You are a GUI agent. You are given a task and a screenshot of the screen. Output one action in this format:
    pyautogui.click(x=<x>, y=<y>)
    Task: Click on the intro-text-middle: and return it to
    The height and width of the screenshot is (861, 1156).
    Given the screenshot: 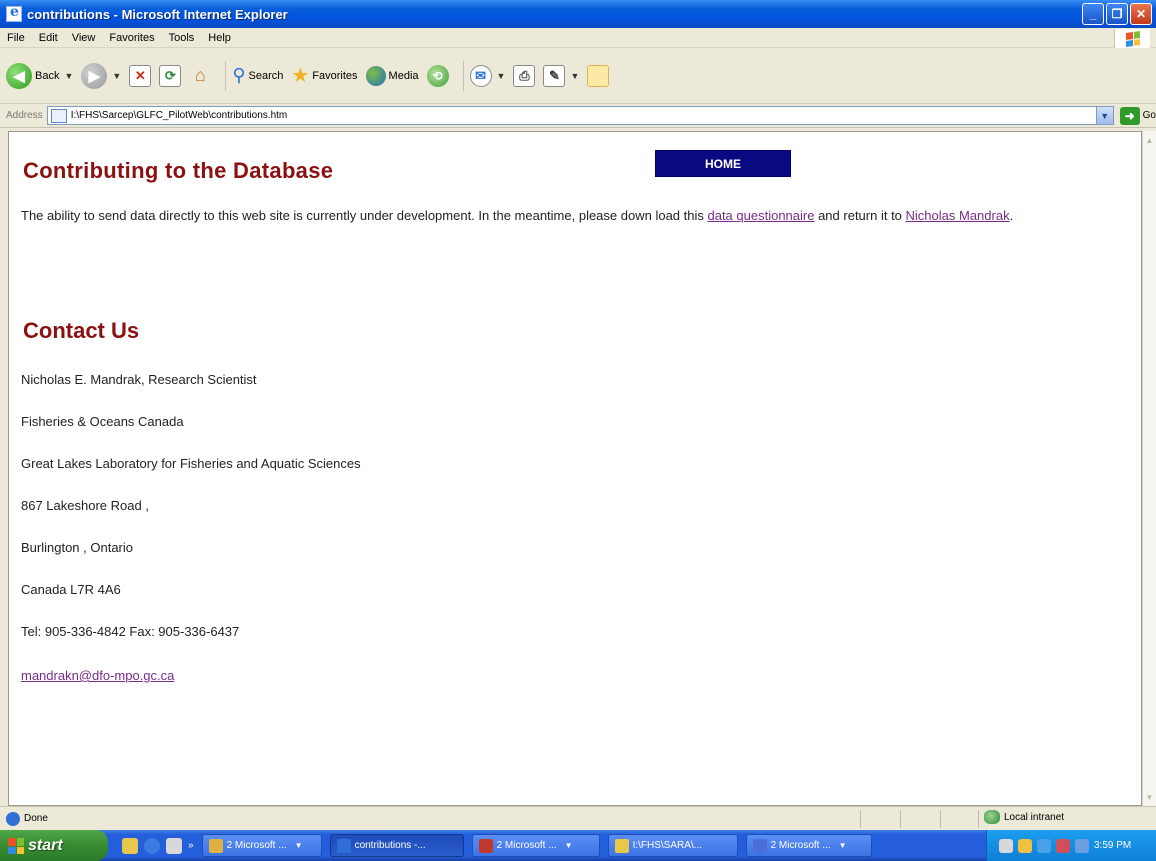 What is the action you would take?
    pyautogui.click(x=860, y=215)
    